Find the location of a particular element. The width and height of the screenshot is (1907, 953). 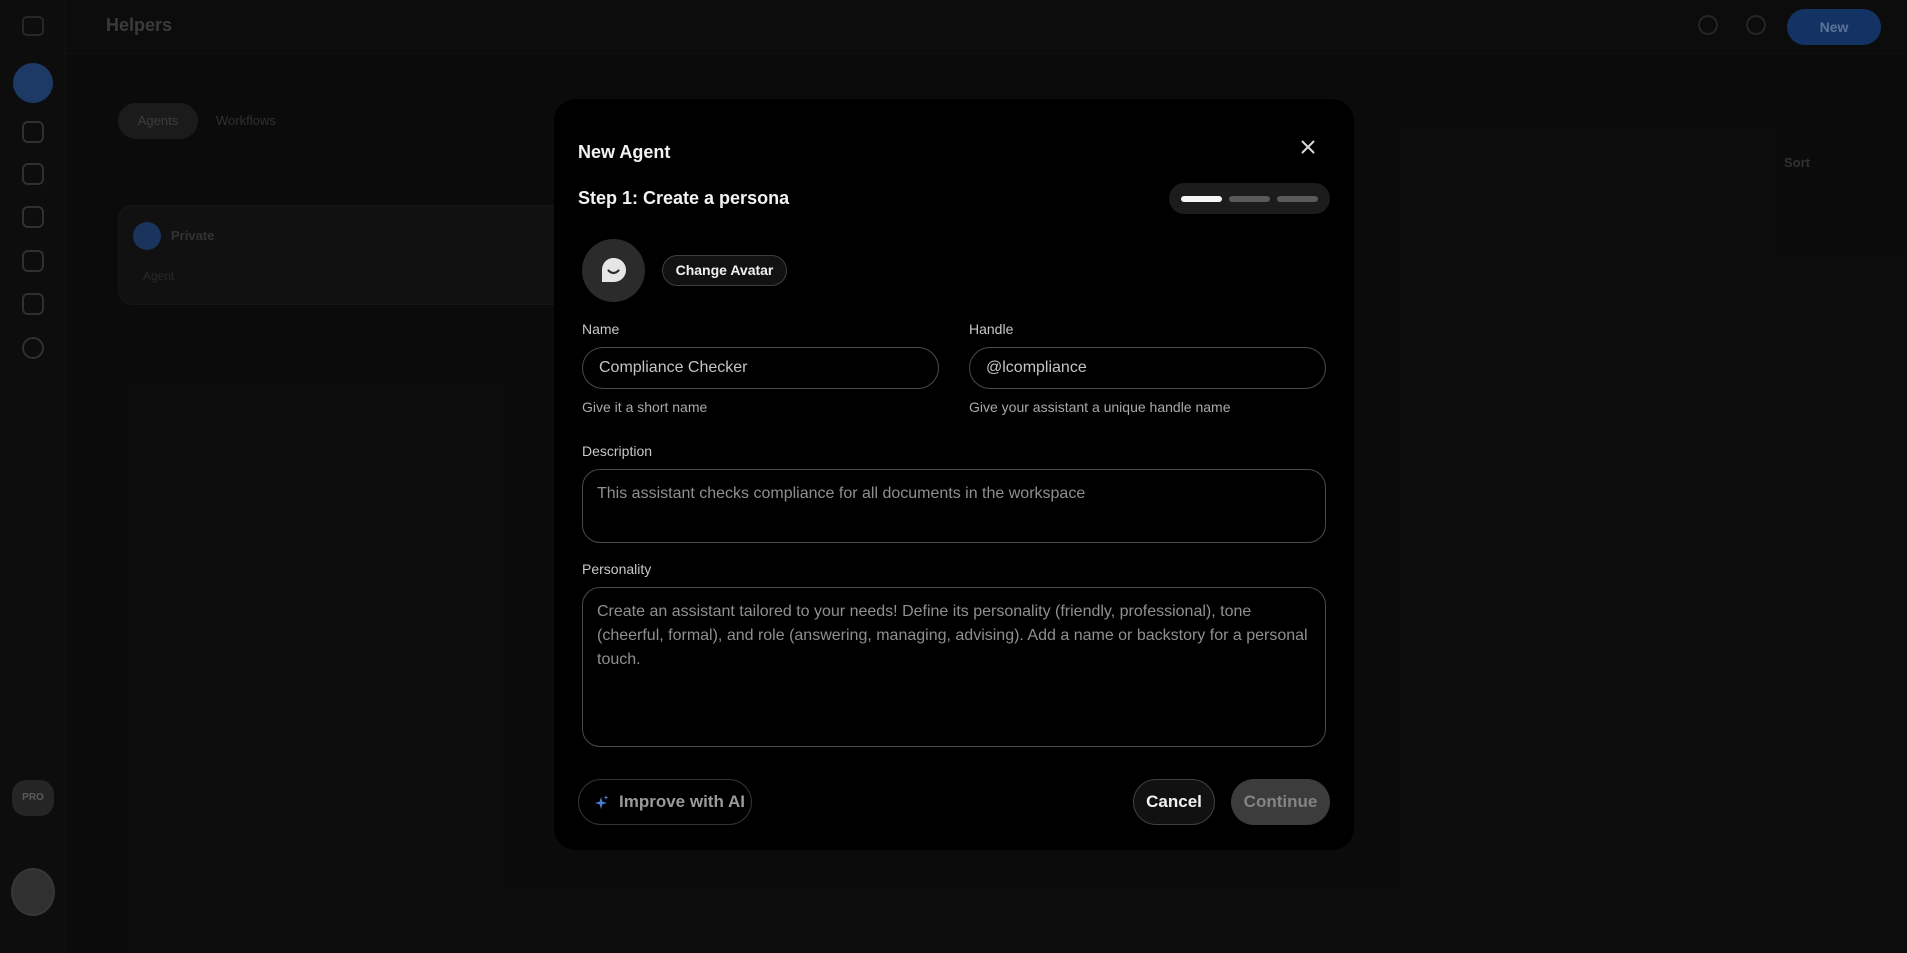

close-button is located at coordinates (1308, 147).